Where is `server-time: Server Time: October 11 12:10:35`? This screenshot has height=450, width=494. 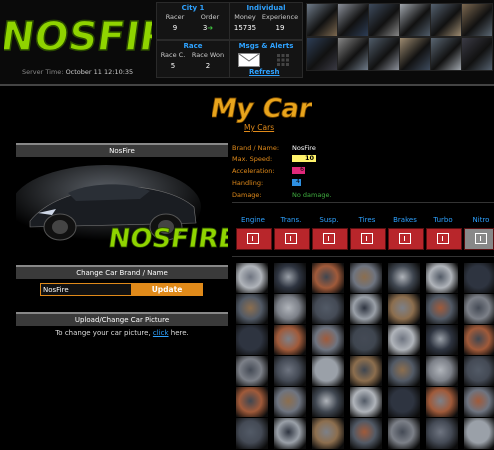 server-time: Server Time: October 11 12:10:35 is located at coordinates (77, 72).